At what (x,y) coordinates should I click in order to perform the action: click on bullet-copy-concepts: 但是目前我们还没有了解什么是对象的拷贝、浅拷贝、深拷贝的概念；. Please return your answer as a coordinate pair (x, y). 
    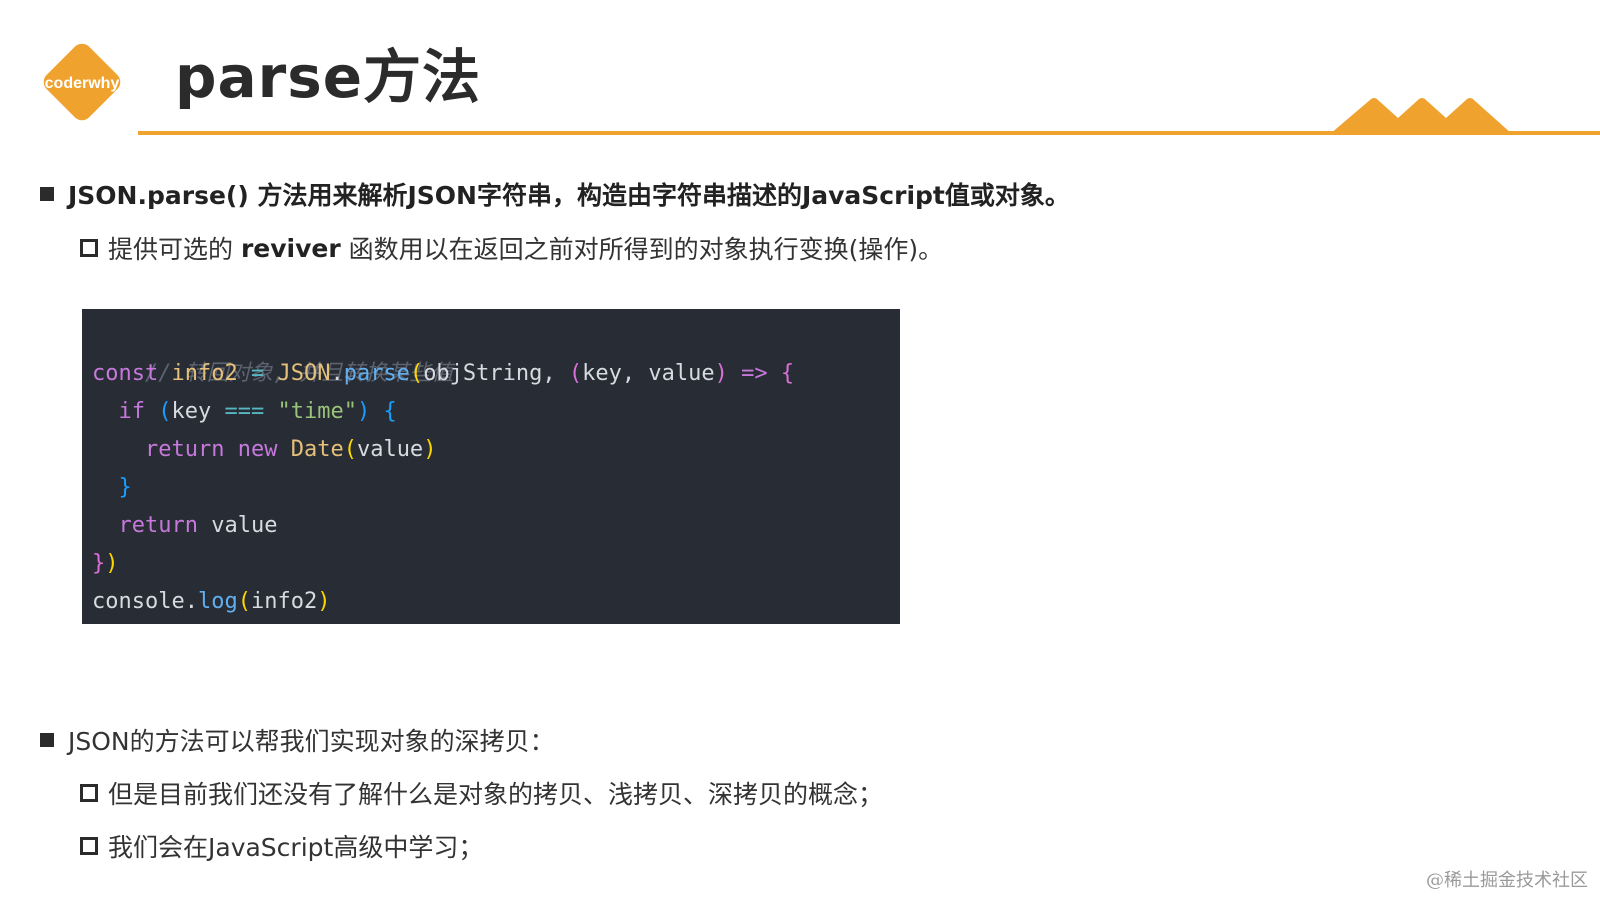
    Looking at the image, I should click on (481, 793).